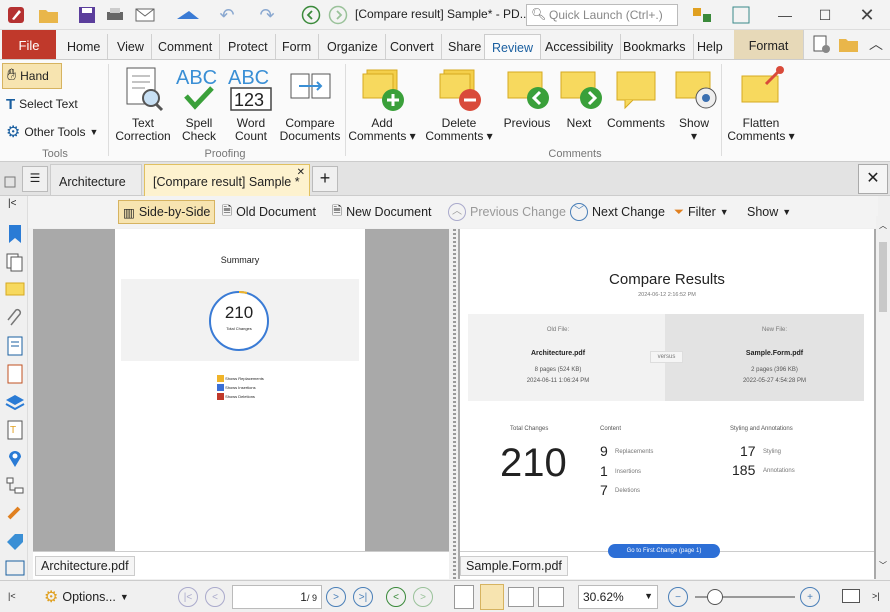 The height and width of the screenshot is (612, 890). What do you see at coordinates (454, 404) in the screenshot?
I see `pane-splitter` at bounding box center [454, 404].